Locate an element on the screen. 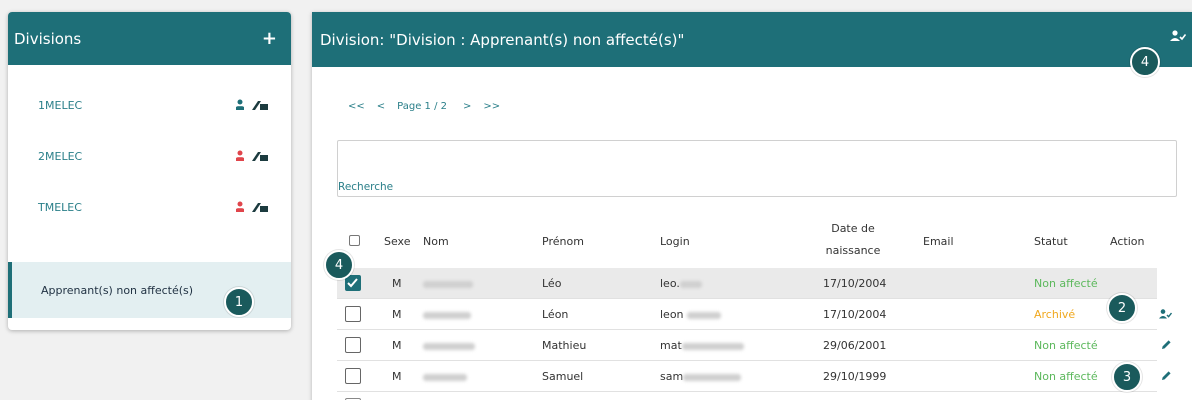 This screenshot has width=1192, height=400. prev-page-button: < is located at coordinates (381, 106).